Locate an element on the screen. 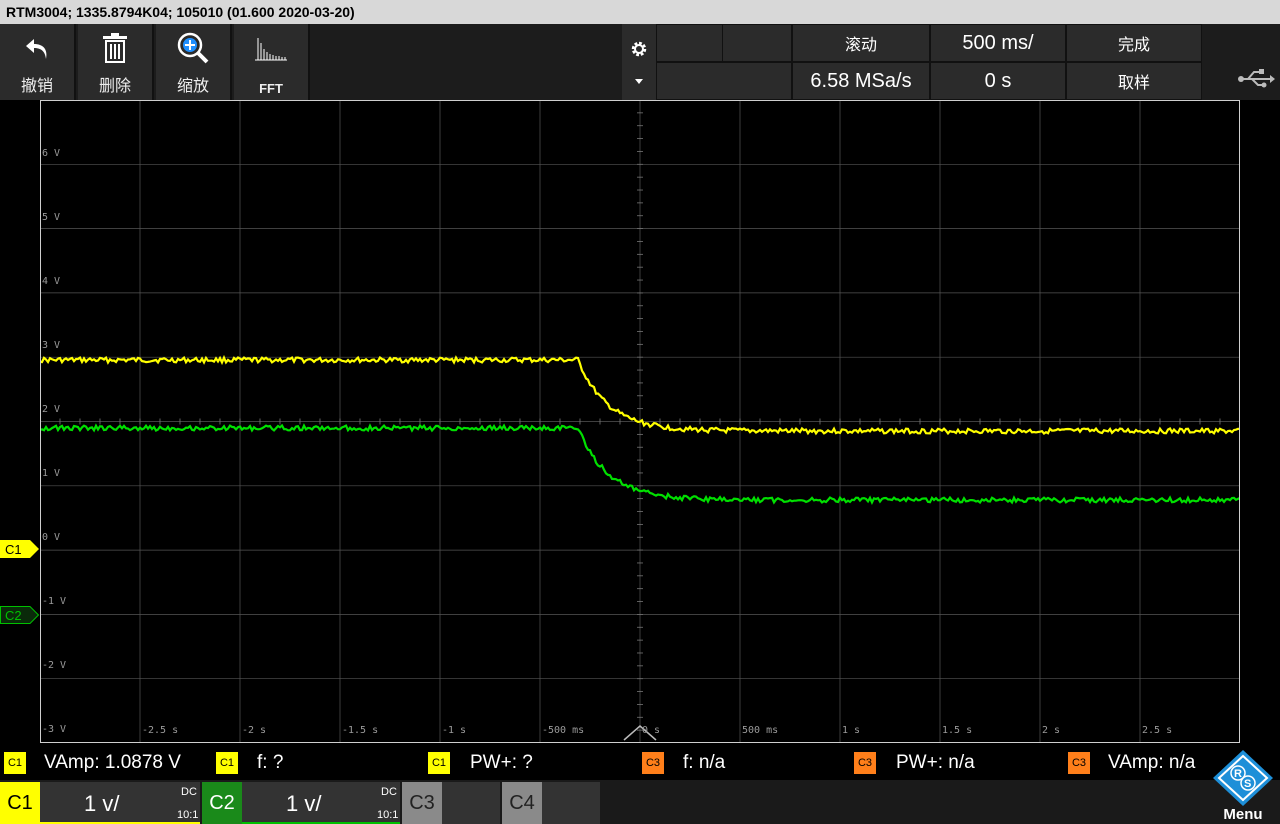  trash-icon is located at coordinates (115, 48).